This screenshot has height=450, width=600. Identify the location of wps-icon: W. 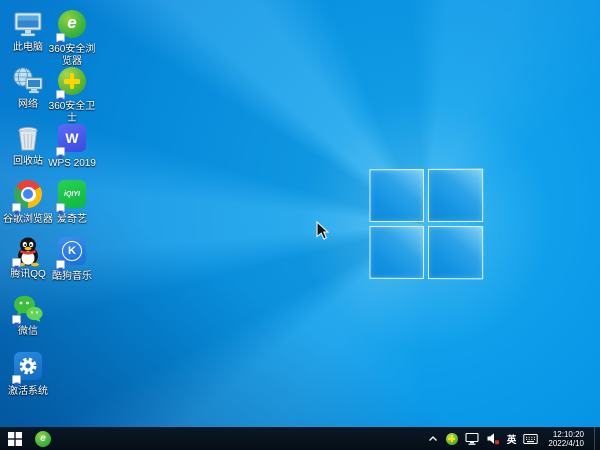
(72, 142).